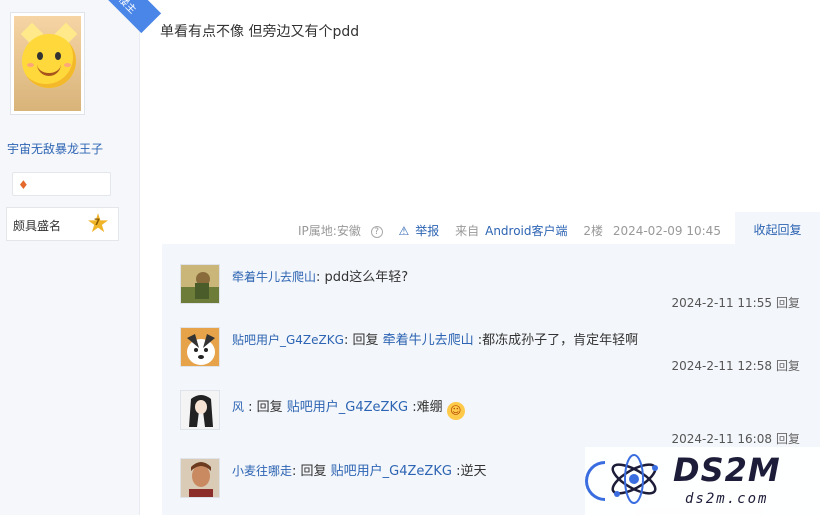 The image size is (829, 515). I want to click on avatar-blush-left, so click(30, 65).